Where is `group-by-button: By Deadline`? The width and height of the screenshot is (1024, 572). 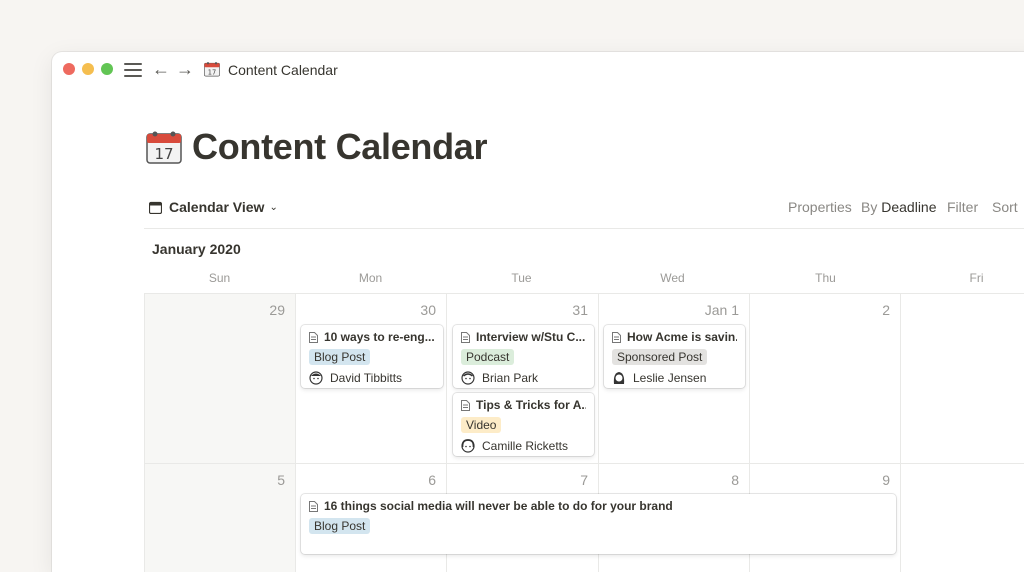 group-by-button: By Deadline is located at coordinates (899, 207).